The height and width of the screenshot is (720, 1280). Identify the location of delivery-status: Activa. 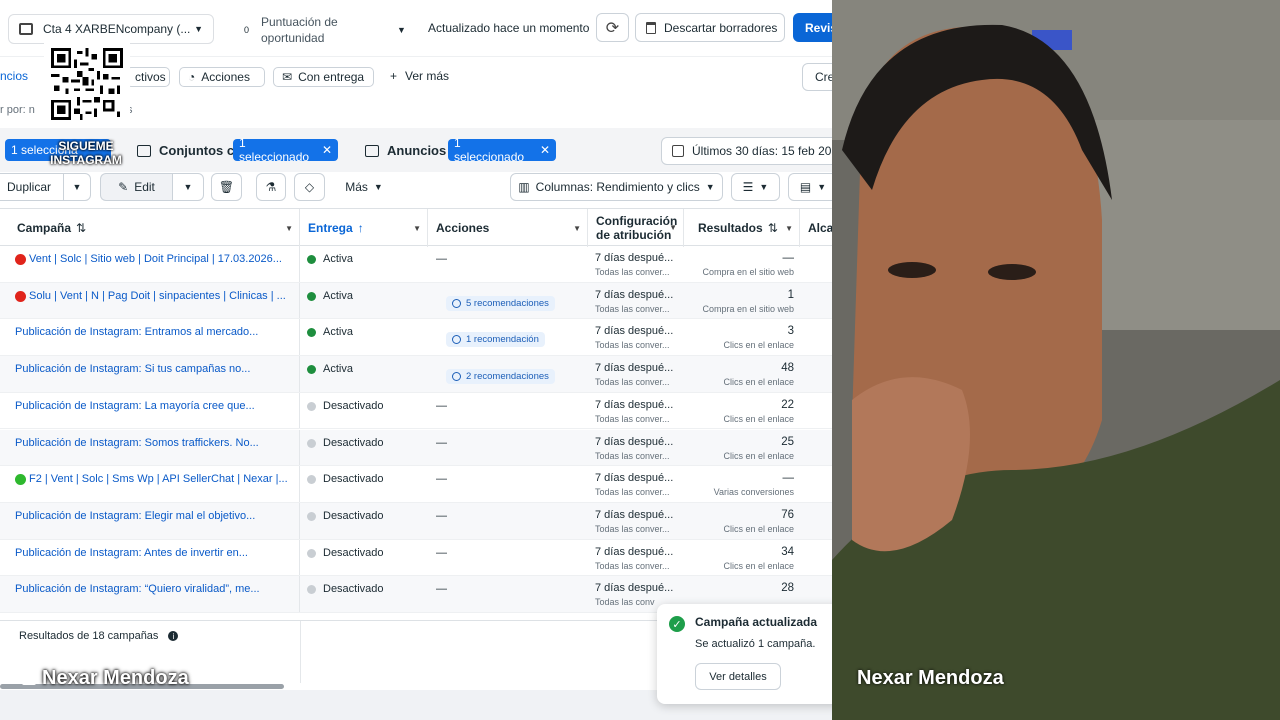
(338, 369).